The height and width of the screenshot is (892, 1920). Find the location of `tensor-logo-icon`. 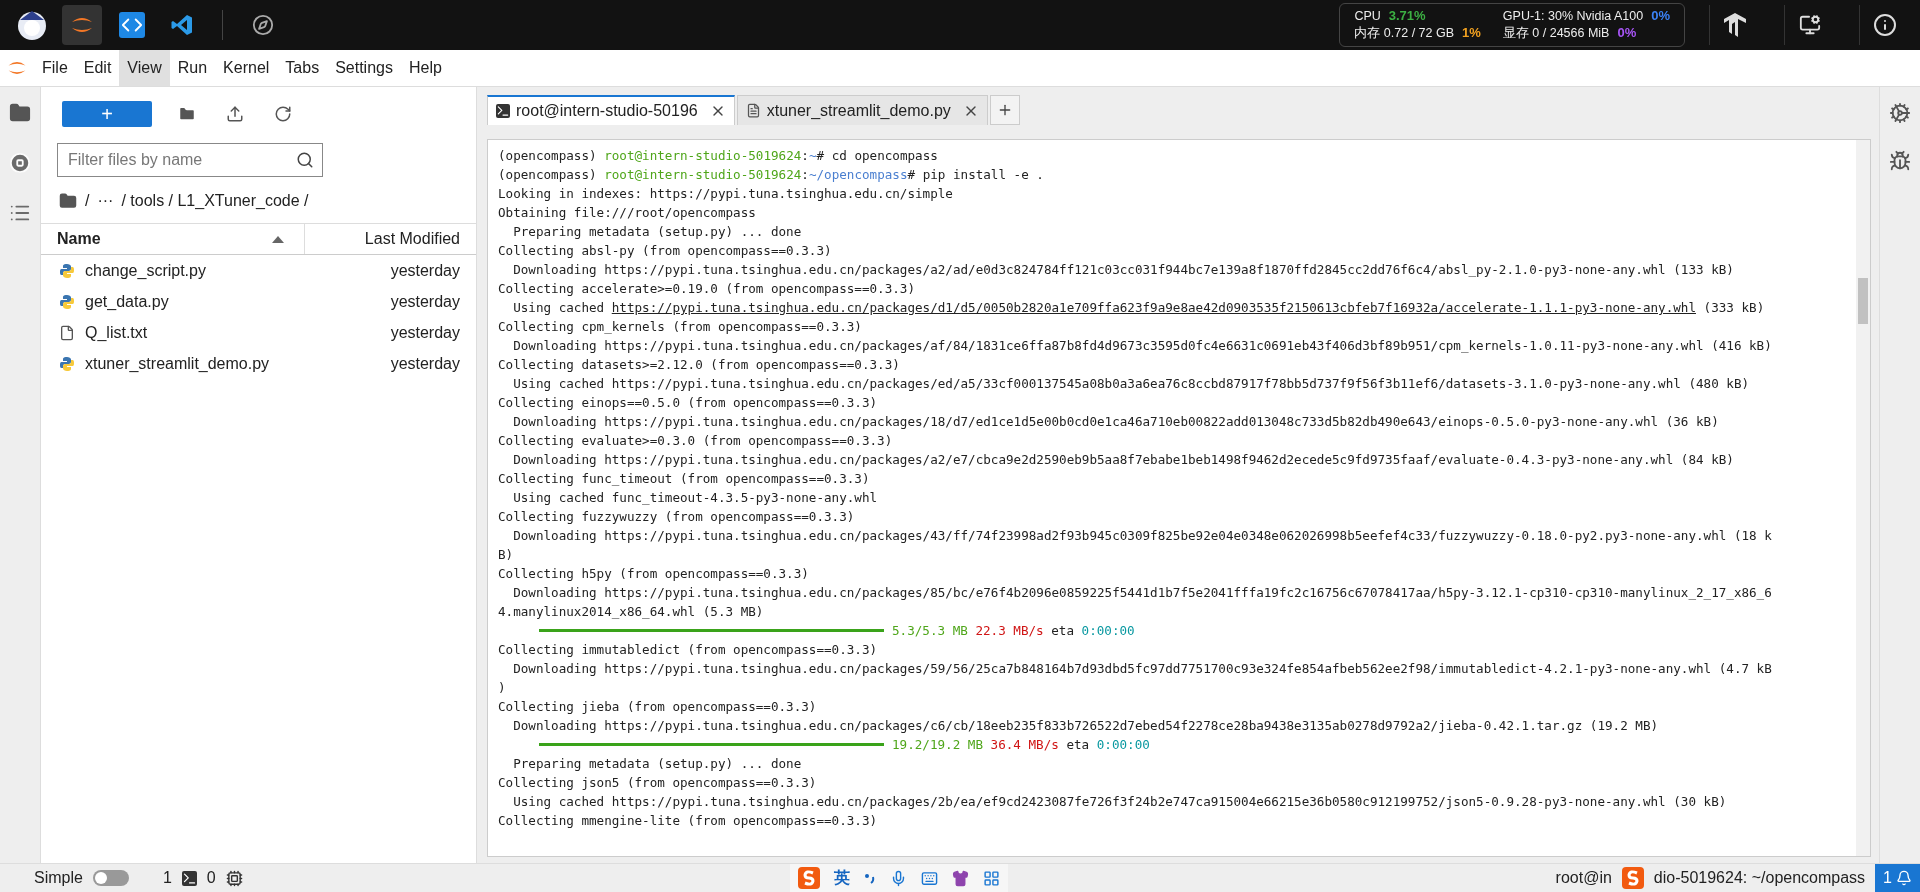

tensor-logo-icon is located at coordinates (1735, 25).